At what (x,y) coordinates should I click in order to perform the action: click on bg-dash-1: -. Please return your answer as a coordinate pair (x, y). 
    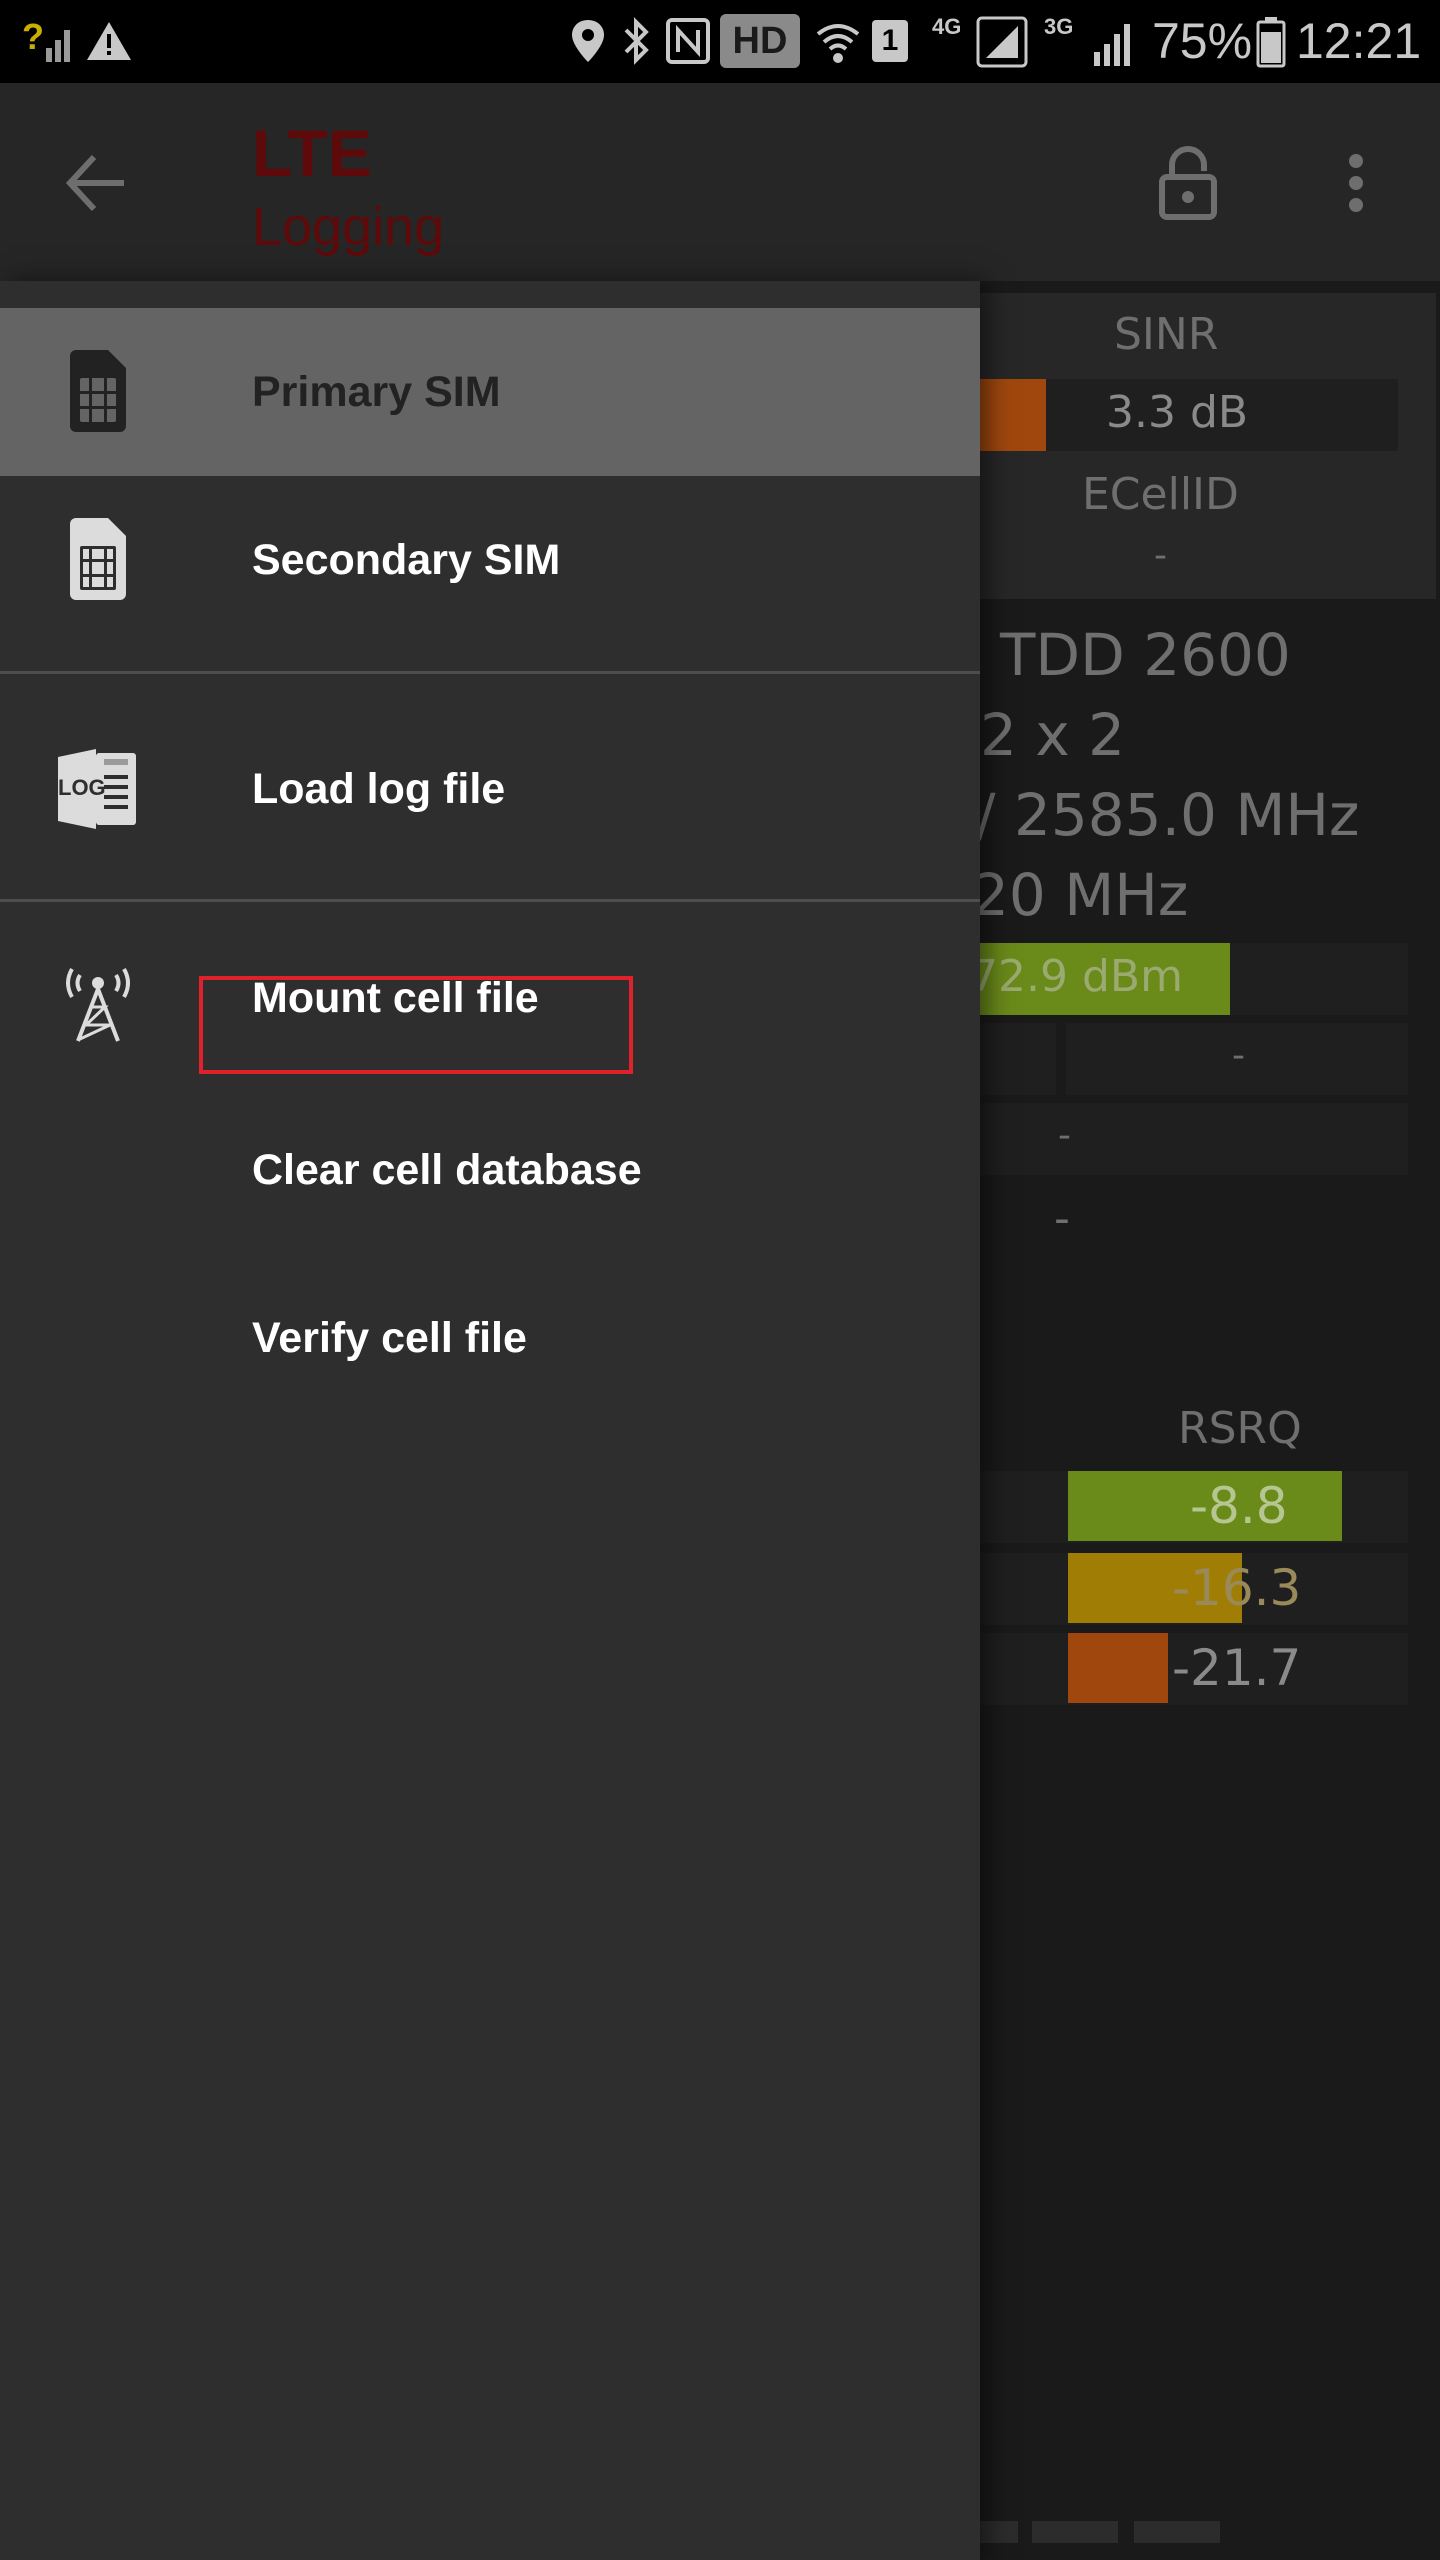
    Looking at the image, I should click on (1238, 1055).